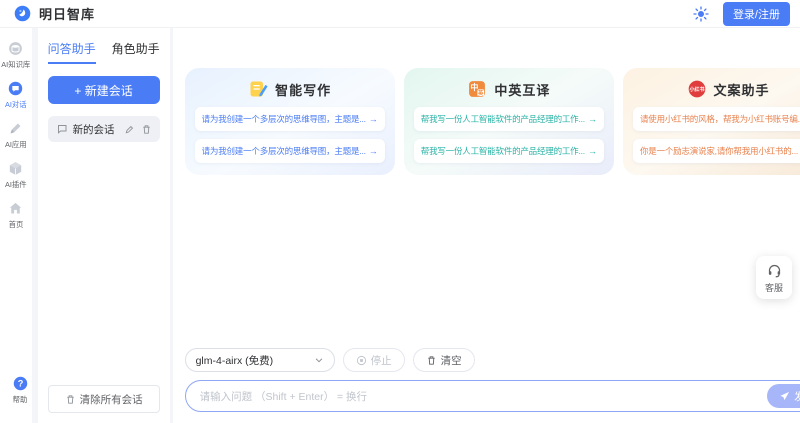 This screenshot has width=800, height=423. I want to click on delete-icon, so click(146, 129).